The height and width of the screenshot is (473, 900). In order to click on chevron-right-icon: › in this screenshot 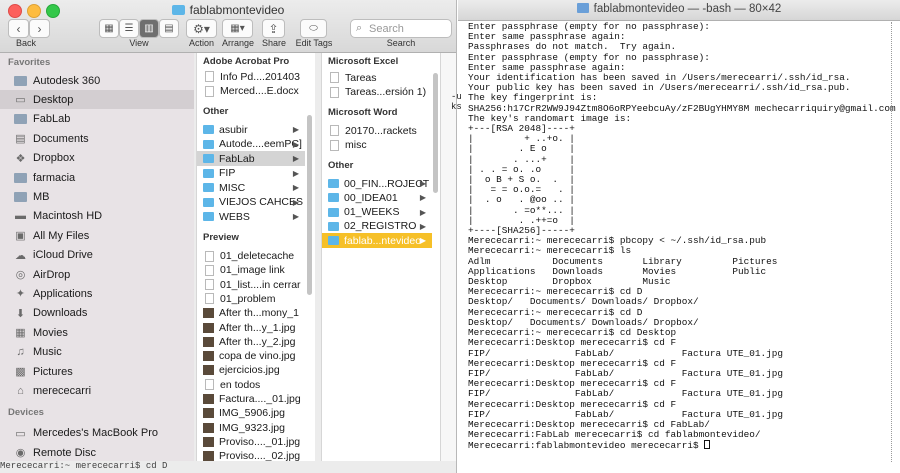, I will do `click(39, 28)`.